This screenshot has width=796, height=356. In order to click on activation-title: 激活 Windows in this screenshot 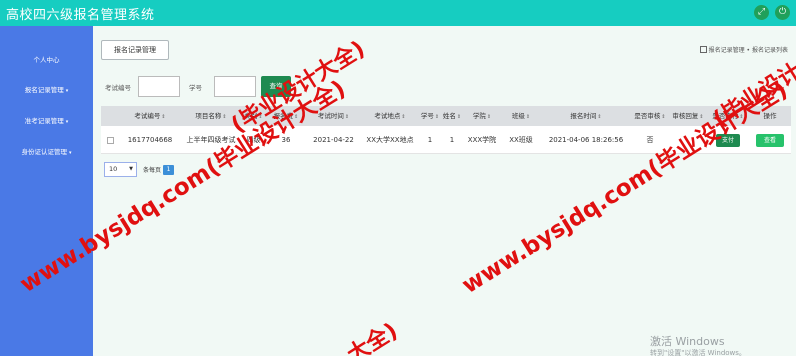, I will do `click(687, 341)`.